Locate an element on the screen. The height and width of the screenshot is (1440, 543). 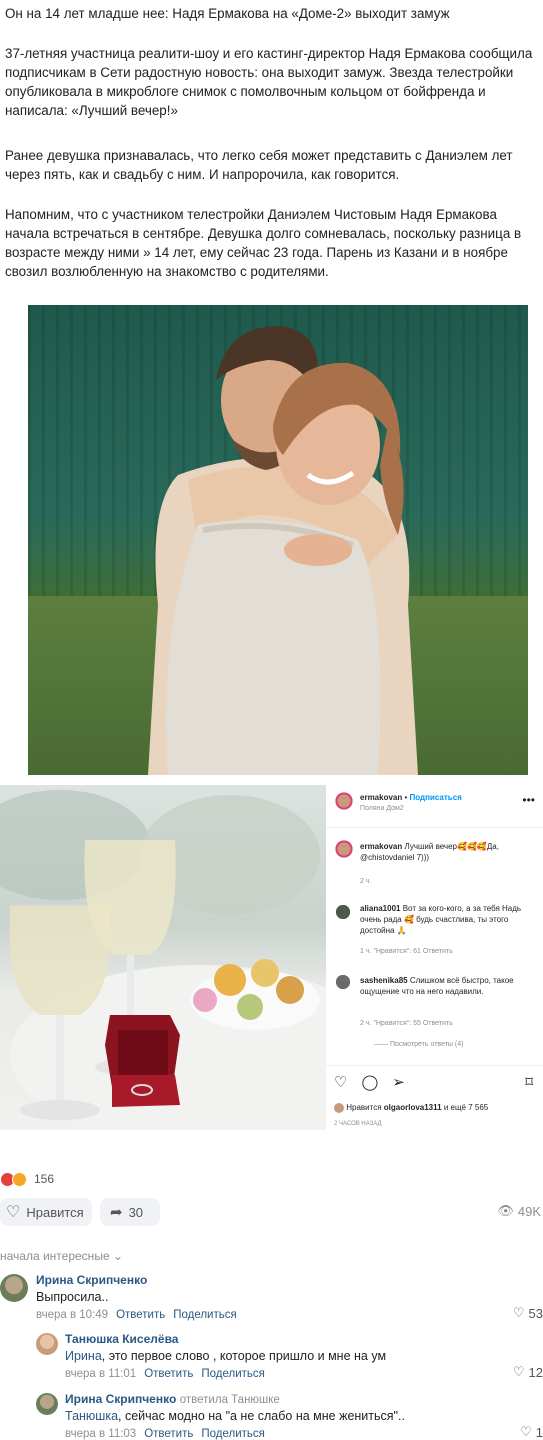
comment-like-button: ♡ 1 is located at coordinates (531, 1432).